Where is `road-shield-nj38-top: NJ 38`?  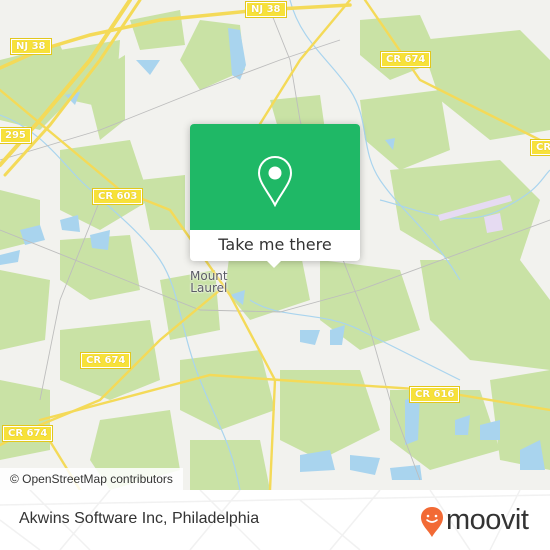 road-shield-nj38-top: NJ 38 is located at coordinates (266, 9).